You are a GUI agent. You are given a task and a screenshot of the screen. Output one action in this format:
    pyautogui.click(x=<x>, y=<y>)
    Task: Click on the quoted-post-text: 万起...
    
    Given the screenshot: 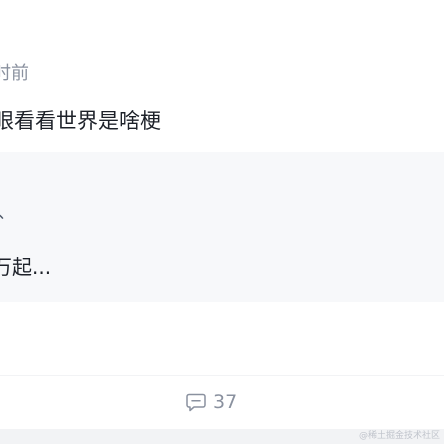 What is the action you would take?
    pyautogui.click(x=25, y=267)
    